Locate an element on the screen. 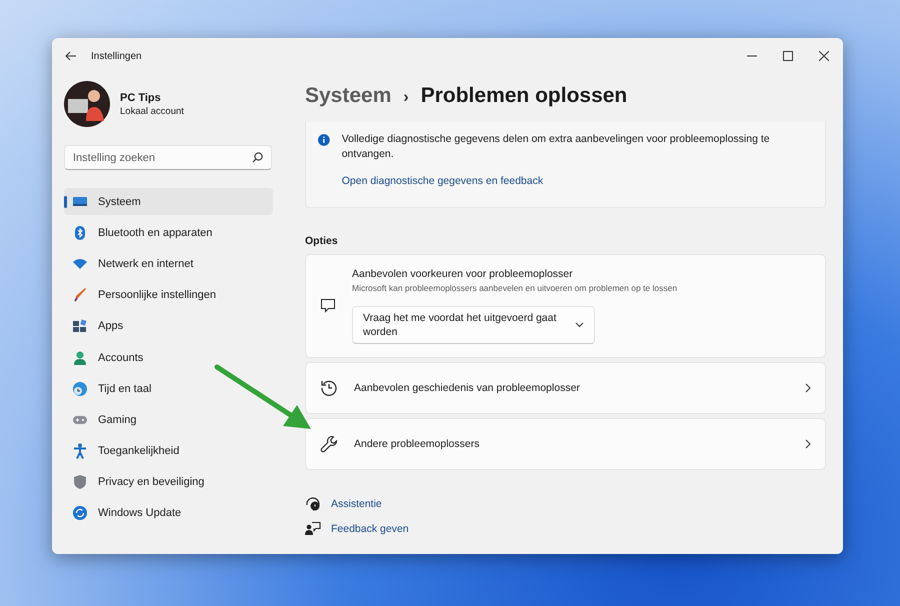 The height and width of the screenshot is (606, 900). sidebar-item: Toegankelijkheid is located at coordinates (168, 451).